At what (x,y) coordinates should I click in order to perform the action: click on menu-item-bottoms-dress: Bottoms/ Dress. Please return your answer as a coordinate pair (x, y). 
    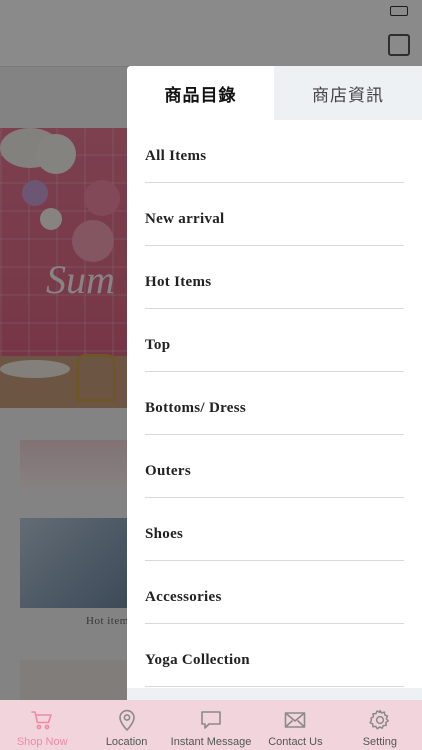
    Looking at the image, I should click on (274, 403).